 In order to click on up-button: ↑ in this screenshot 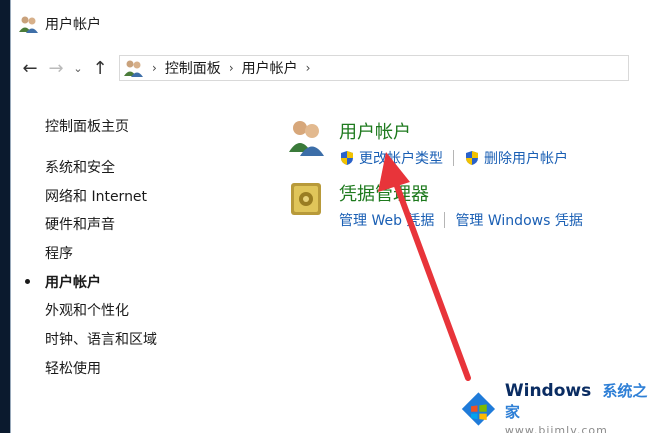, I will do `click(100, 68)`.